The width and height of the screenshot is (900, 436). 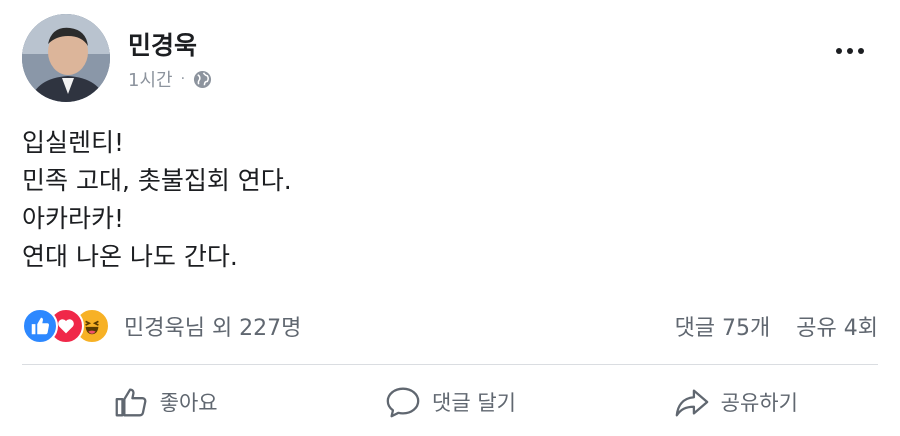 What do you see at coordinates (759, 403) in the screenshot?
I see `share-label: 공유하기` at bounding box center [759, 403].